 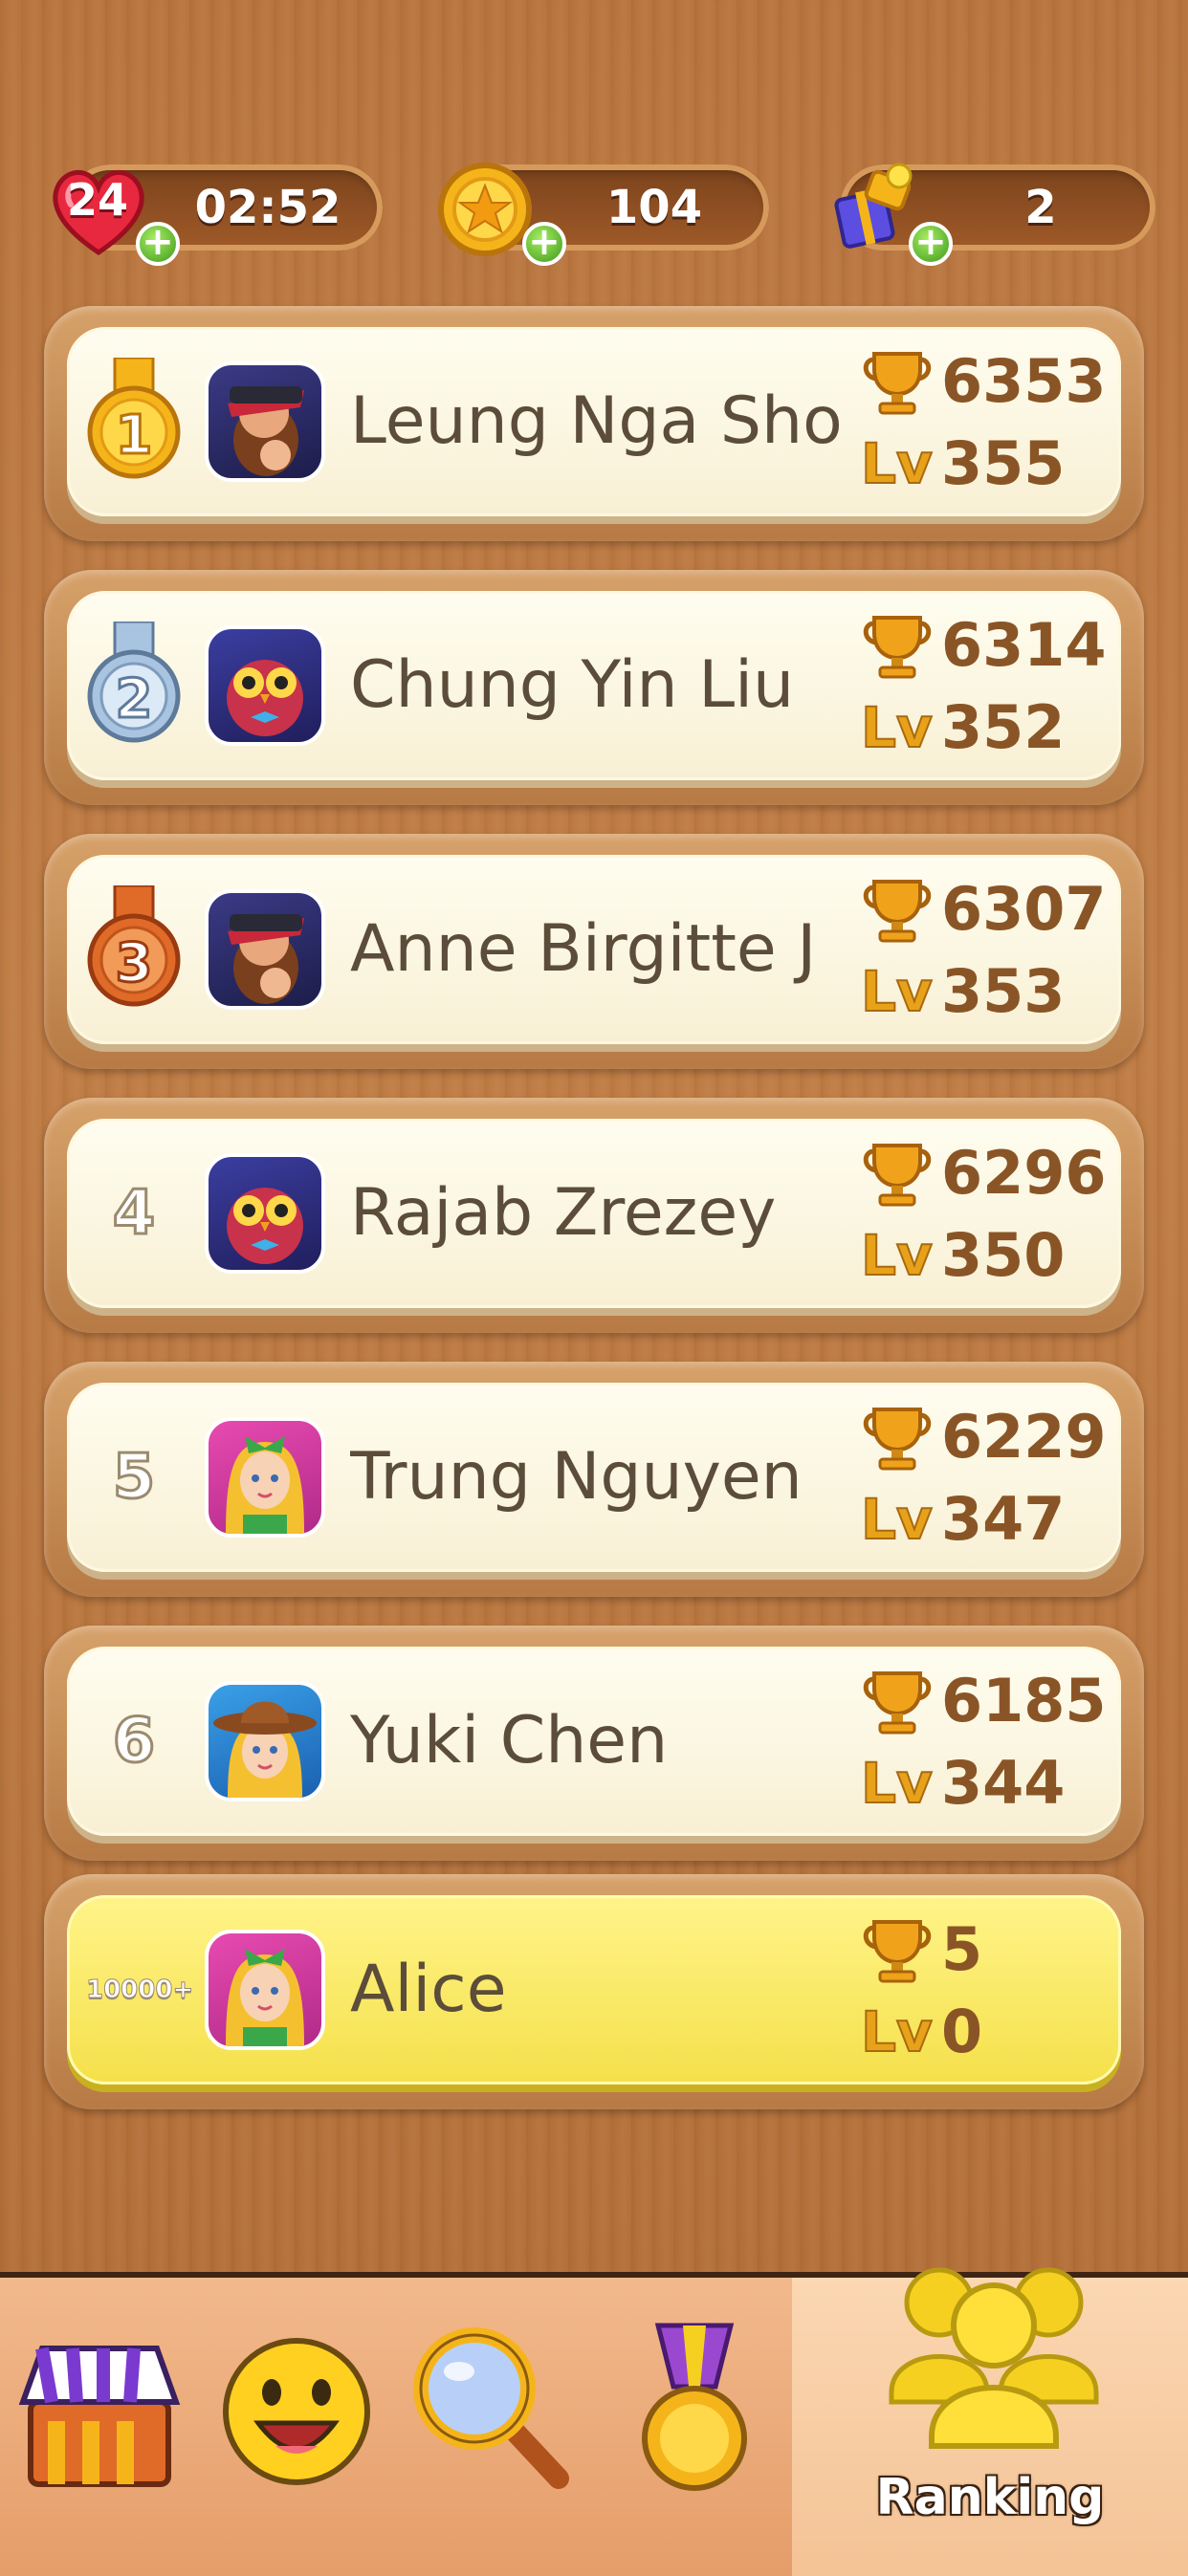 I want to click on player-level: 353, so click(x=1003, y=991).